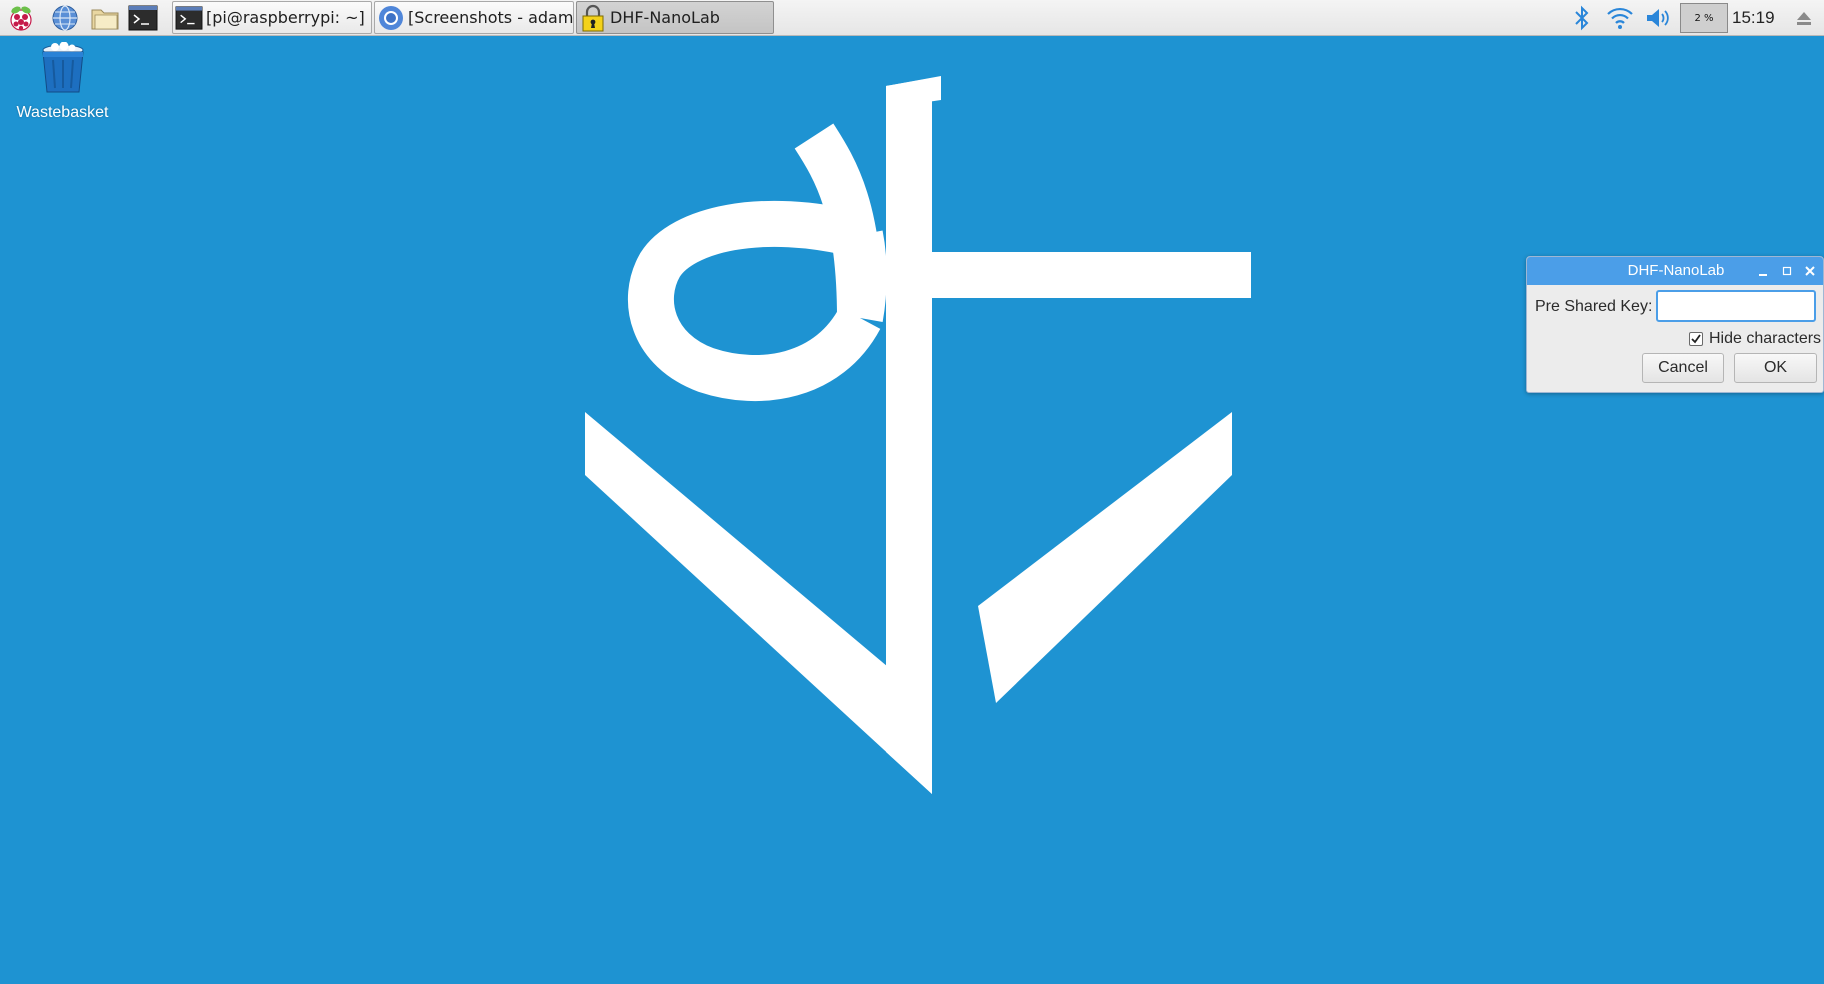 The image size is (1824, 984). I want to click on wastebasket-label: Wastebasket, so click(62, 112).